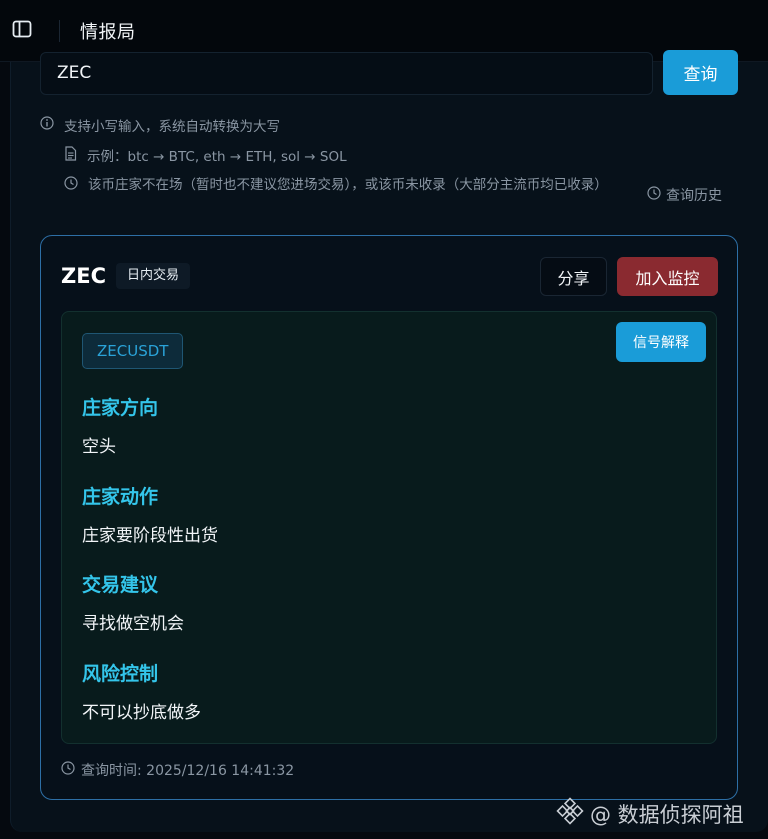 The width and height of the screenshot is (768, 839). I want to click on hint-warning: 该币庄家不在场（暂时也不建议您进场交易），或该币未收录（大部分主流币均已收录）, so click(354, 185).